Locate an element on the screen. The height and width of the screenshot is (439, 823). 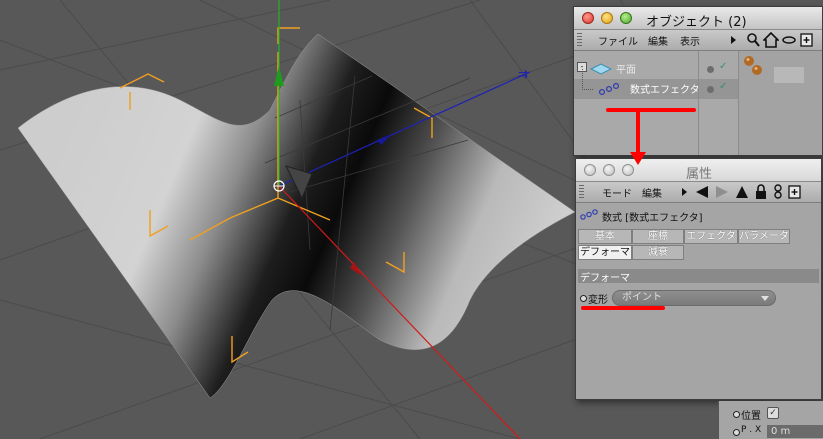
forward-arrow-icon is located at coordinates (722, 192).